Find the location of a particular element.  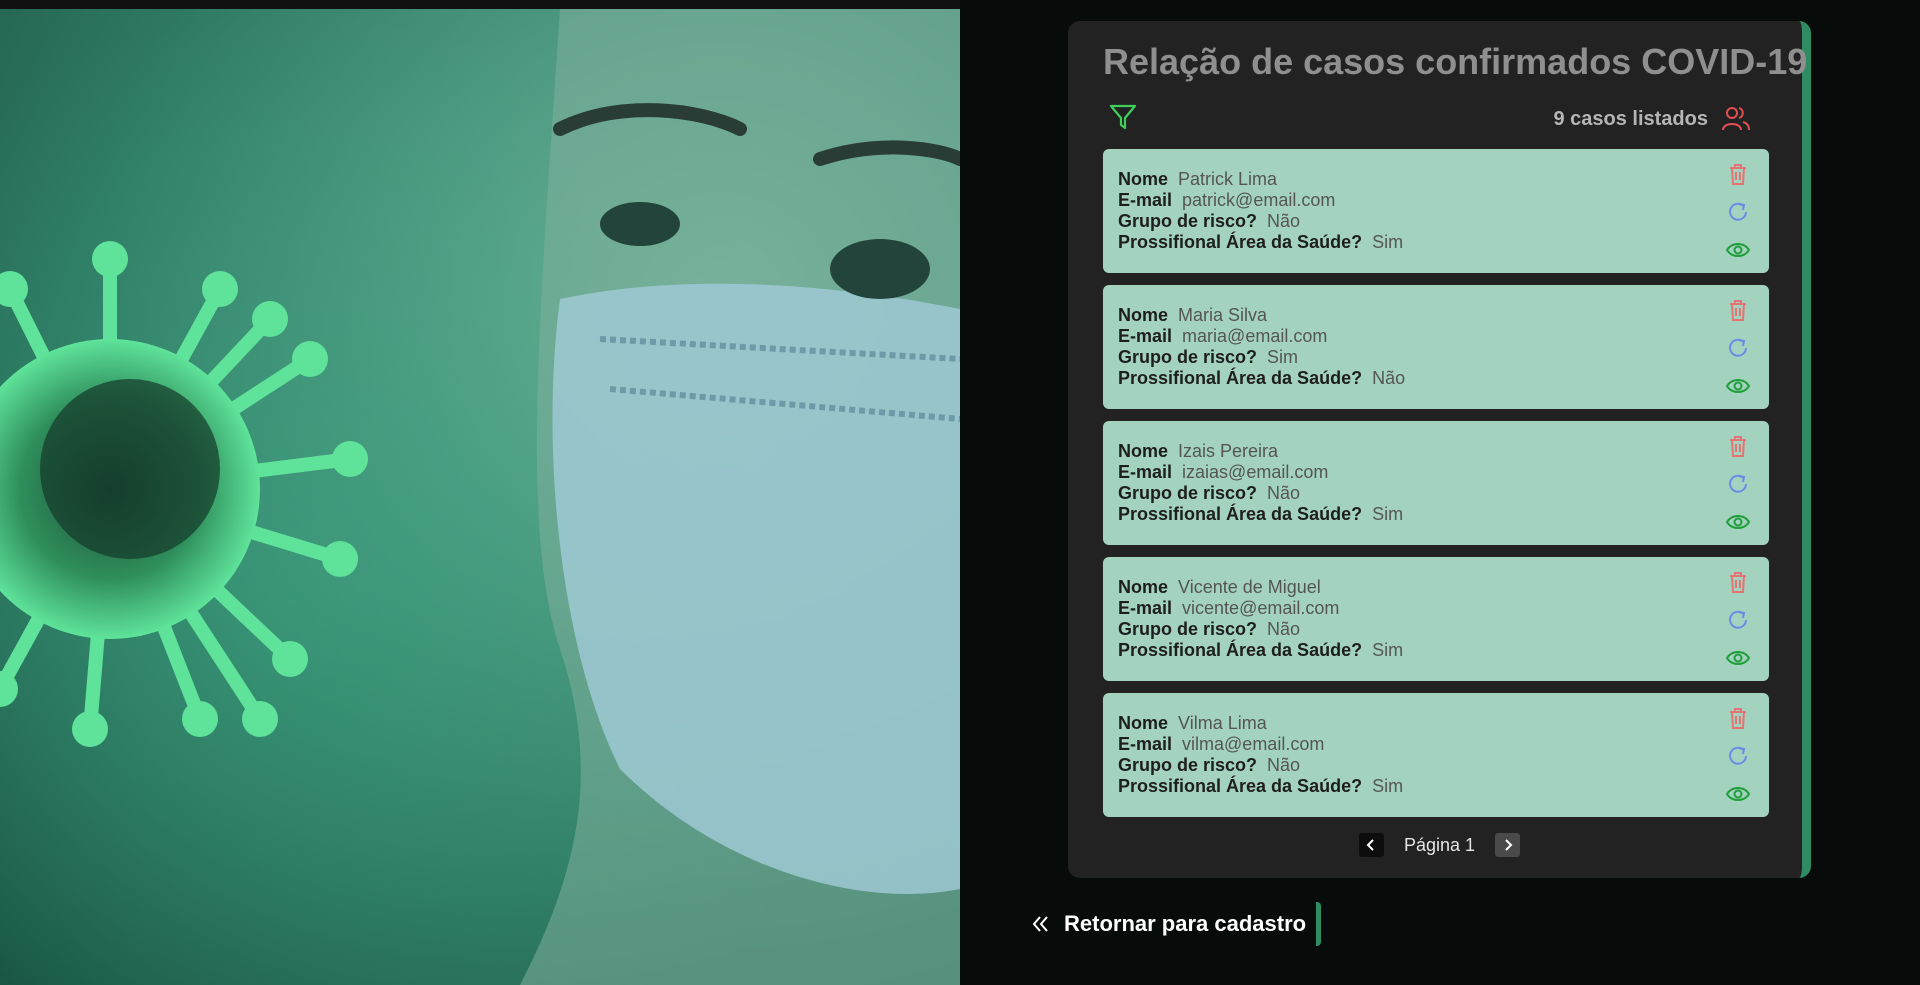

case-name: Izais Pereira is located at coordinates (1228, 451).